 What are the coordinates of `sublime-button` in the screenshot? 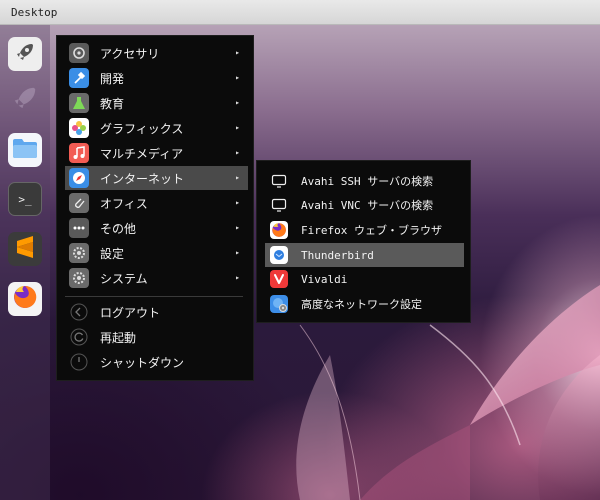 It's located at (25, 249).